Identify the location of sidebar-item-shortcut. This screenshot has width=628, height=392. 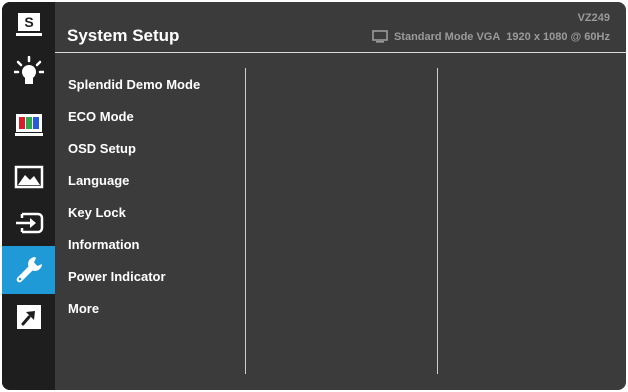
(28, 317).